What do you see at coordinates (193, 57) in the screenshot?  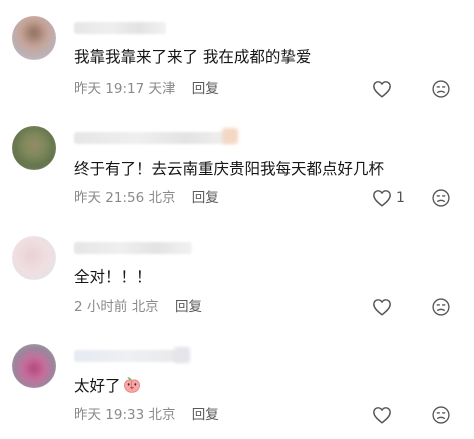 I see `comment-text: 我靠我靠来了来了 我在成都的挚爱` at bounding box center [193, 57].